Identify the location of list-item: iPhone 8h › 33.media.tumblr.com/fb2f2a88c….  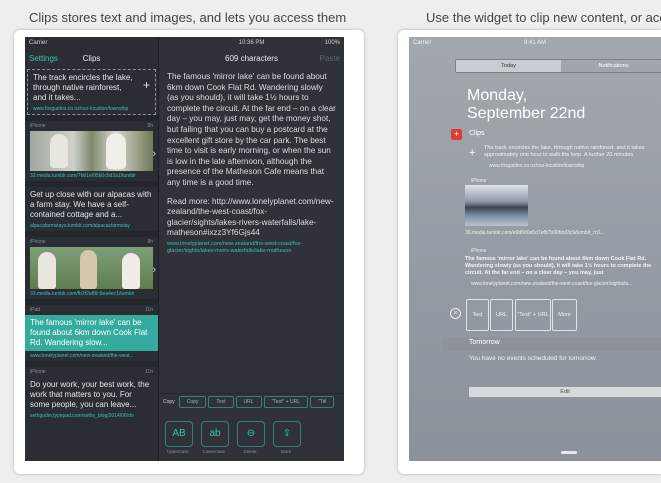
(91, 268).